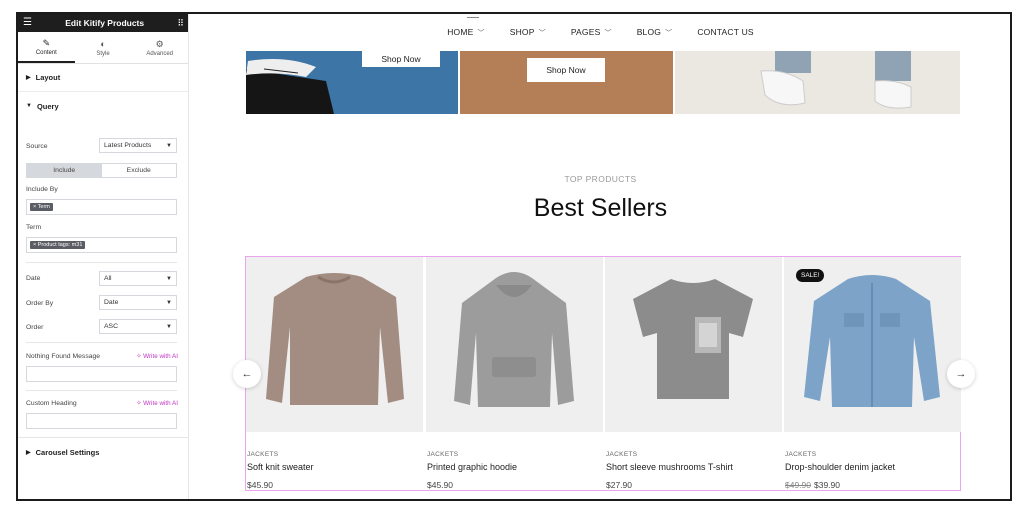 The image size is (1027, 519). I want to click on carousel-next-button: →, so click(961, 374).